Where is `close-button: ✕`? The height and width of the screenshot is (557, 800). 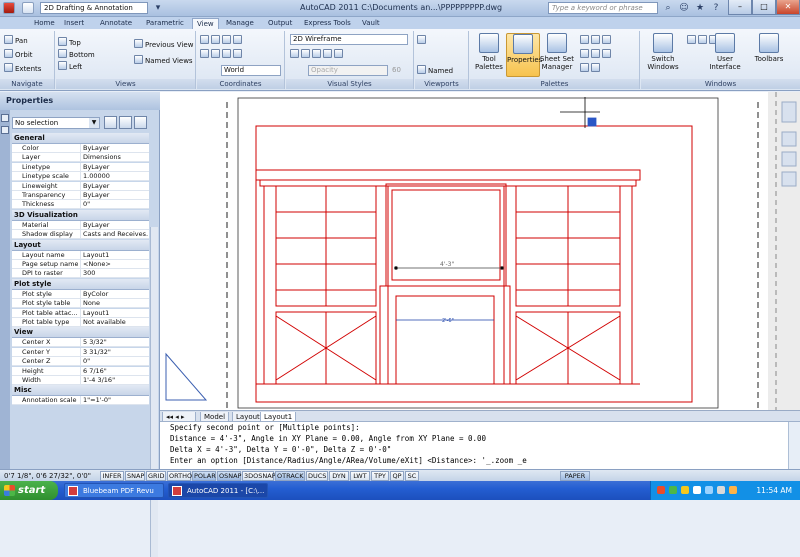 close-button: ✕ is located at coordinates (788, 7).